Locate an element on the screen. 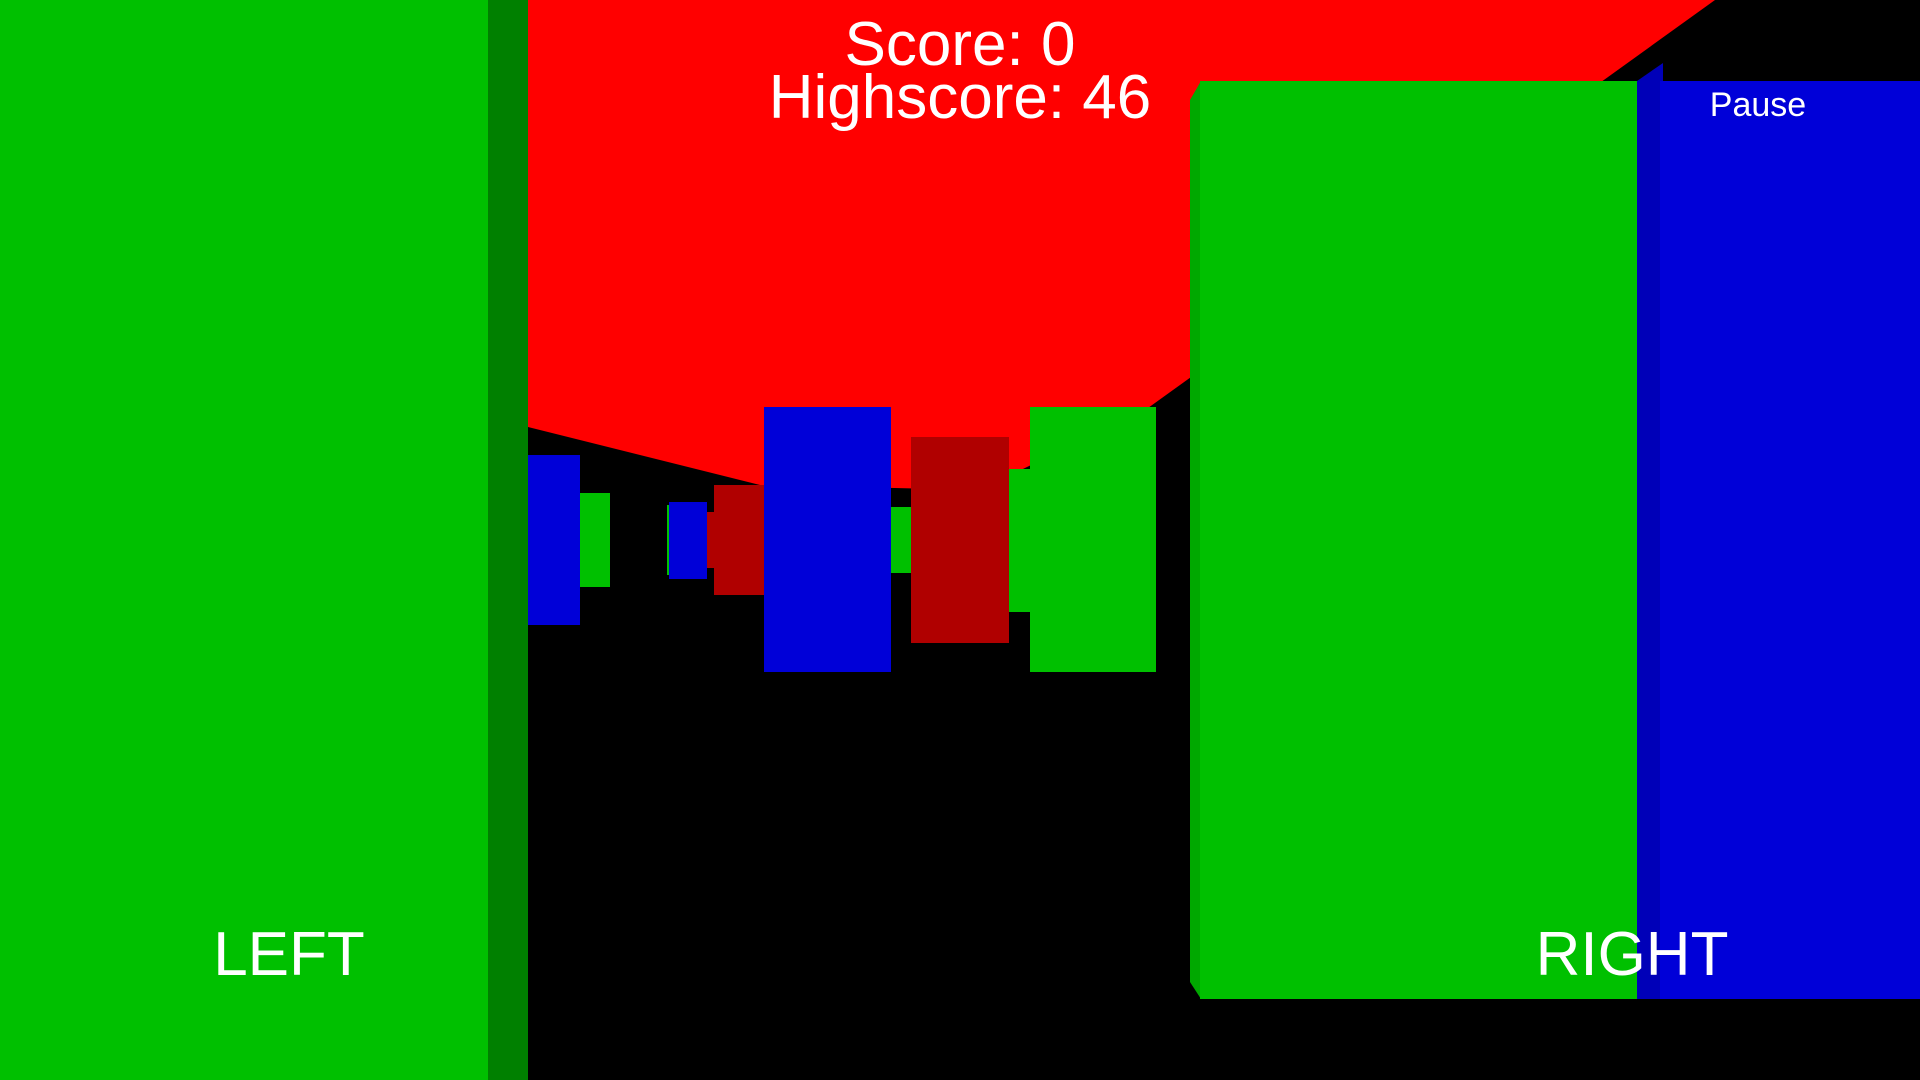 This screenshot has height=1080, width=1920. right-control-label: RIGHT is located at coordinates (1632, 954).